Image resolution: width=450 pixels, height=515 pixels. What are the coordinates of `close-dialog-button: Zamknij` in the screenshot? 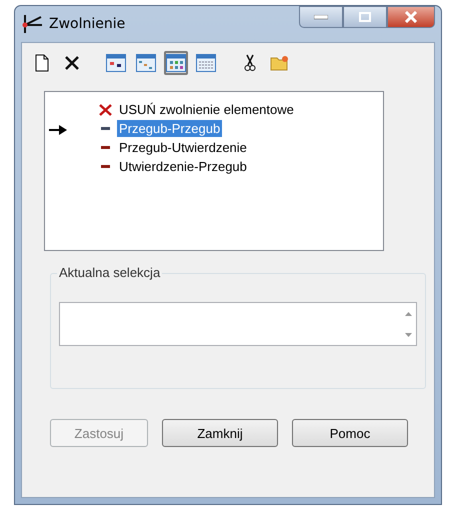 It's located at (220, 433).